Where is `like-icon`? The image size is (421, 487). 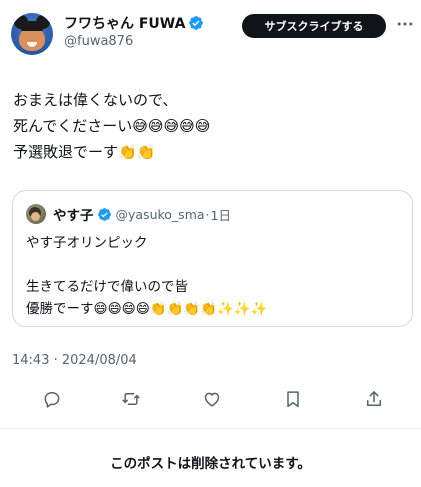
like-icon is located at coordinates (212, 399).